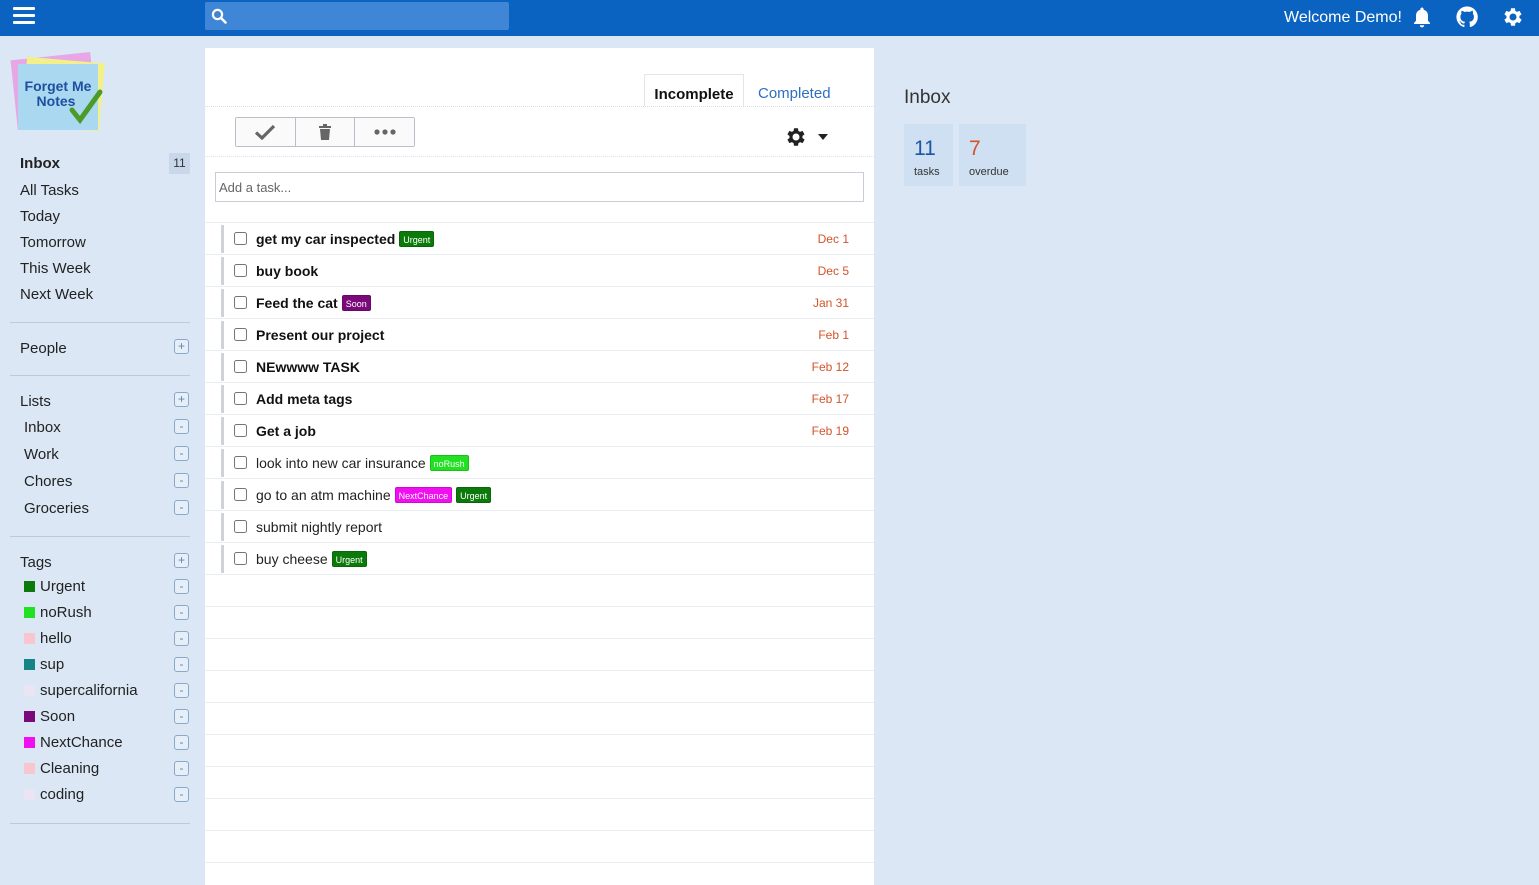 The height and width of the screenshot is (885, 1539). I want to click on sidebar-item-next-week: Next Week, so click(56, 294).